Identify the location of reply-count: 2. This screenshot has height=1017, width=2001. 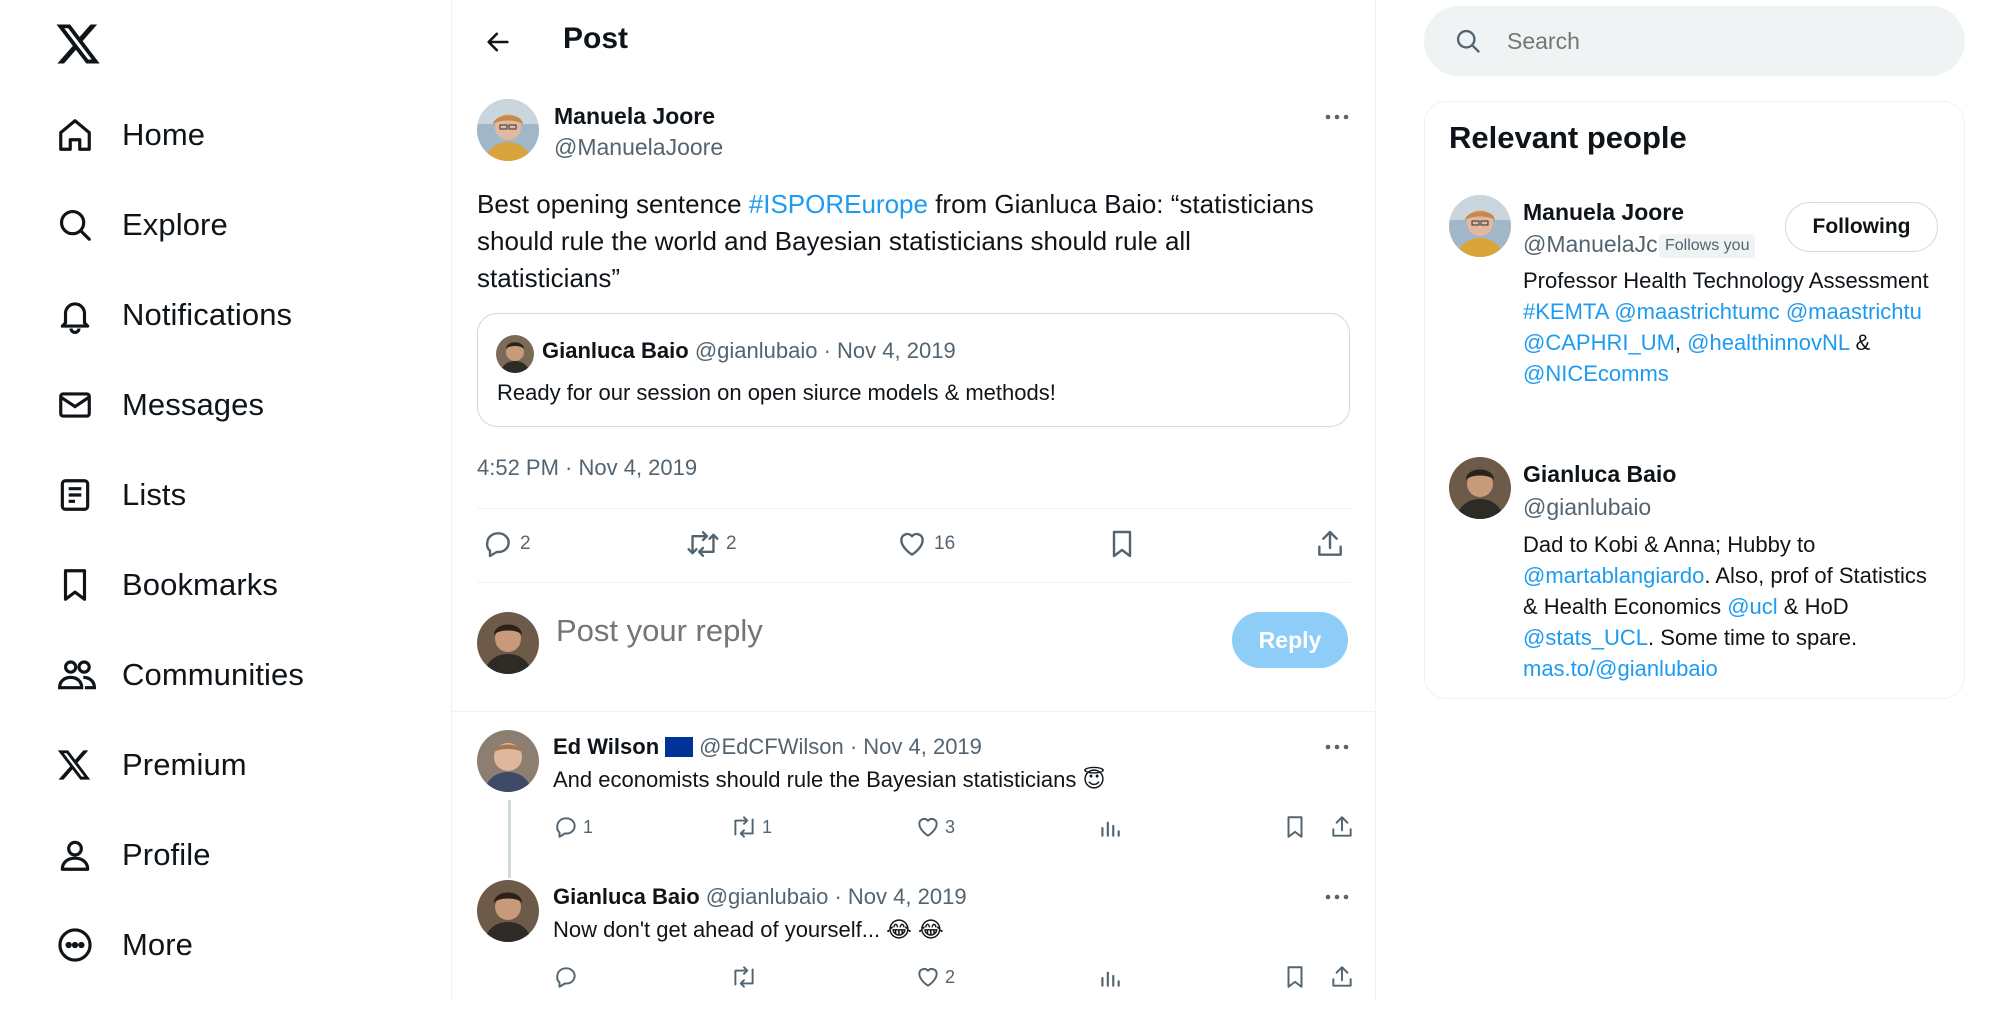
(525, 543).